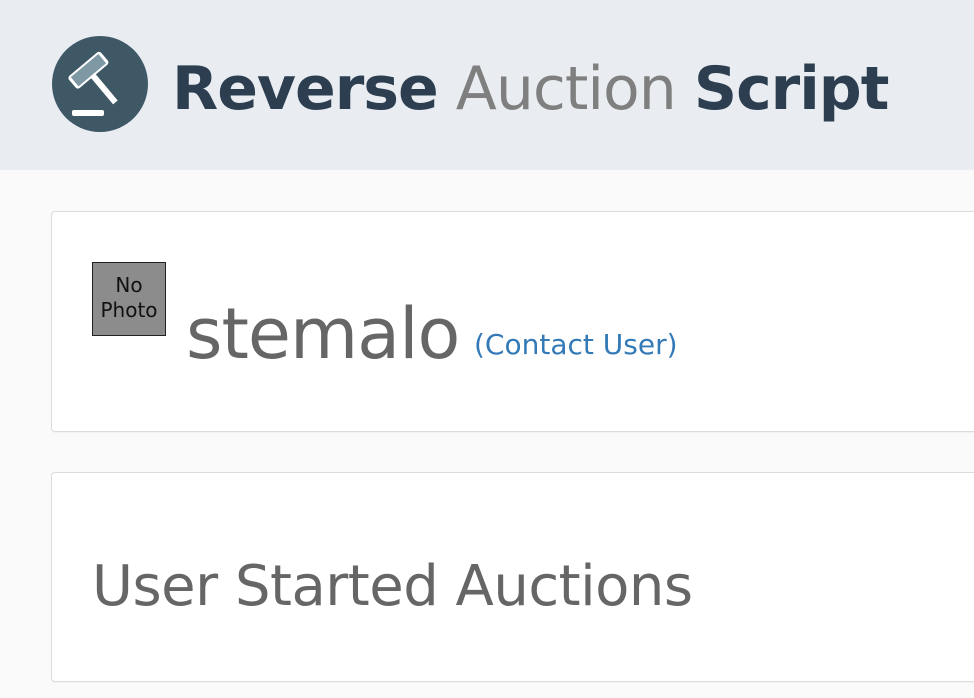  I want to click on gavel-icon, so click(100, 84).